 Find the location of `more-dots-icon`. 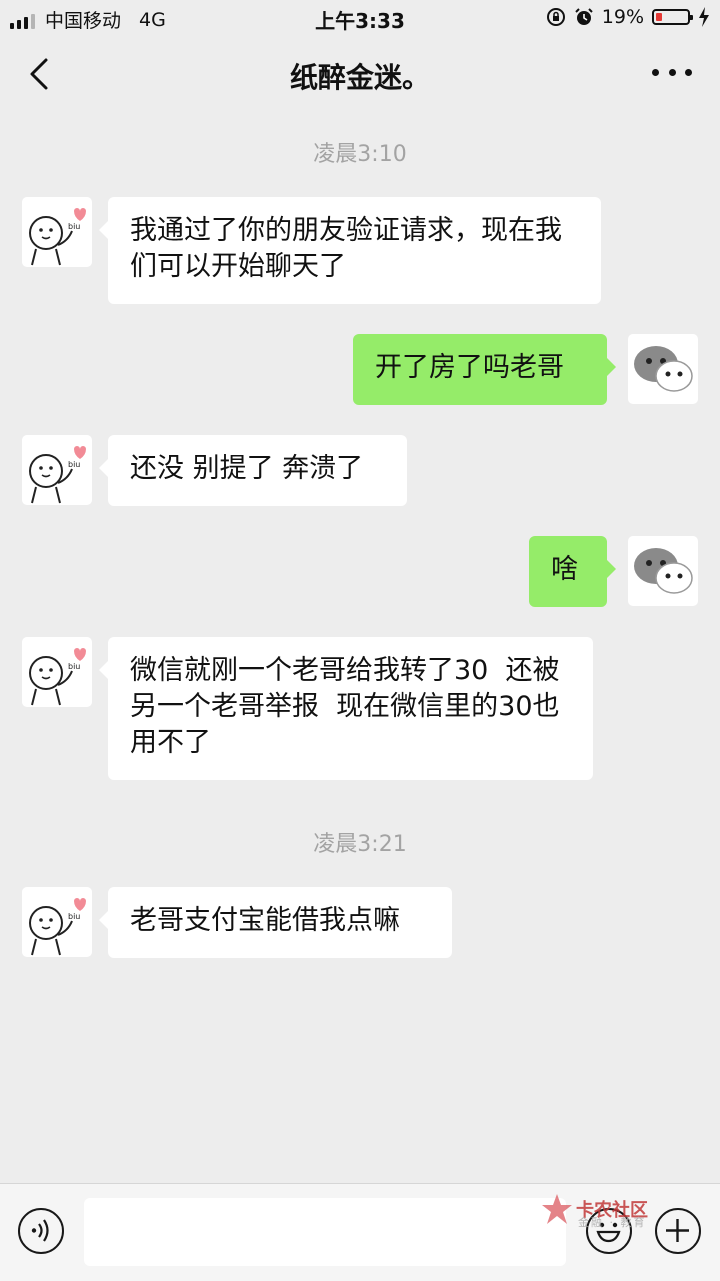

more-dots-icon is located at coordinates (672, 72).